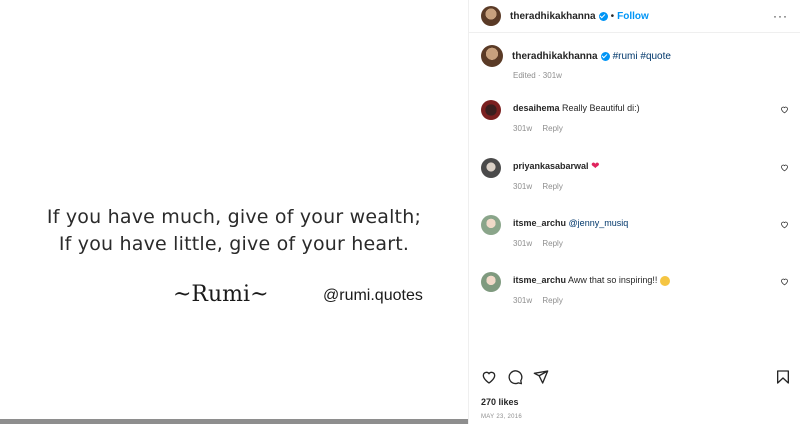 The height and width of the screenshot is (424, 800). Describe the element at coordinates (234, 217) in the screenshot. I see `quote-line-1: If you have much, give of your wealth;` at that location.